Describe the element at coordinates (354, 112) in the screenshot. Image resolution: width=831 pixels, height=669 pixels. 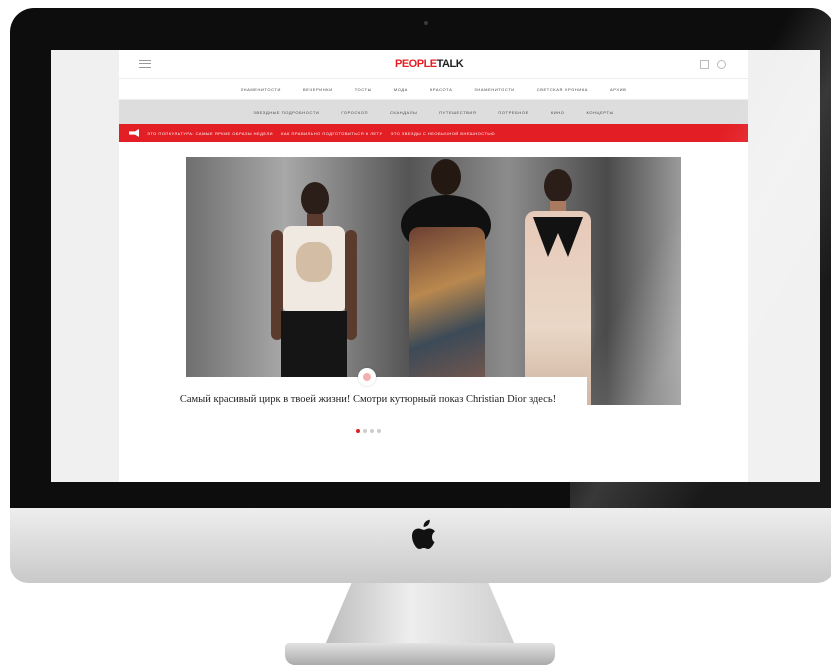
I see `subnav-item: ГОРОСКОП` at that location.